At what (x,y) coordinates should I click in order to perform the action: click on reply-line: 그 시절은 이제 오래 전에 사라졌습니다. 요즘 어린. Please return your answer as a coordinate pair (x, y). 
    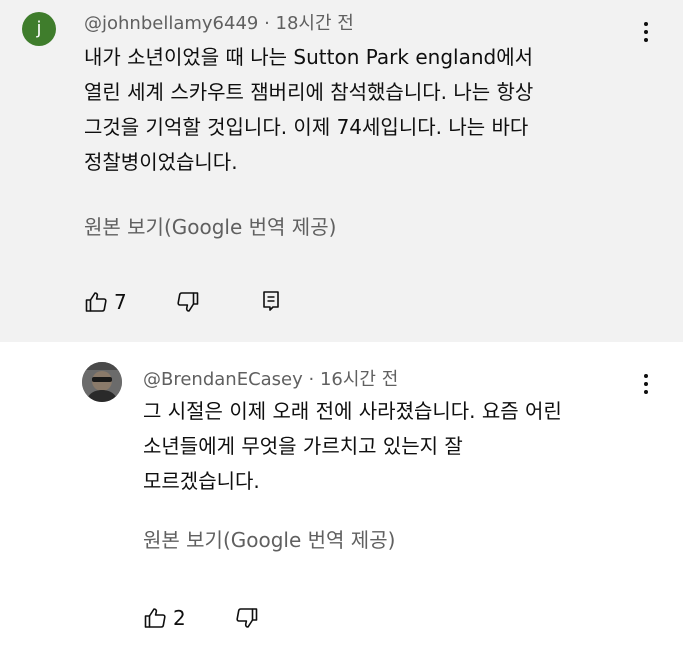
    Looking at the image, I should click on (352, 411).